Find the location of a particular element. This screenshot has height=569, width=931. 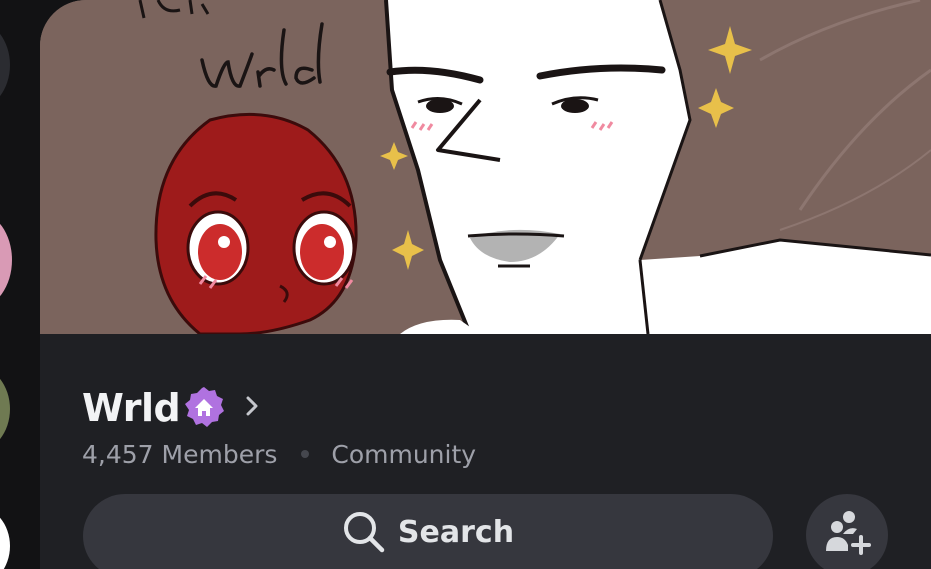

add-member-icon is located at coordinates (848, 533).